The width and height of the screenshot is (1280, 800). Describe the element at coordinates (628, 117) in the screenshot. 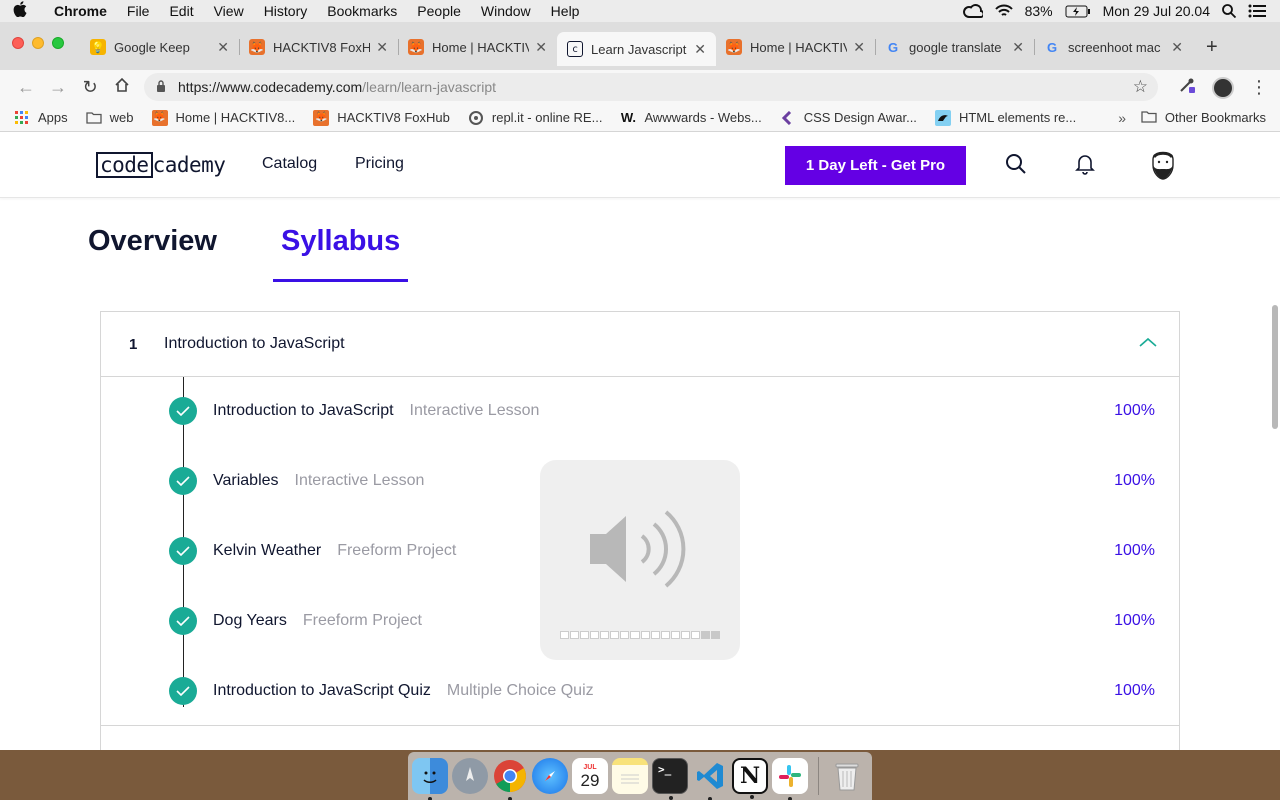

I see `awwwards-icon: W.` at that location.